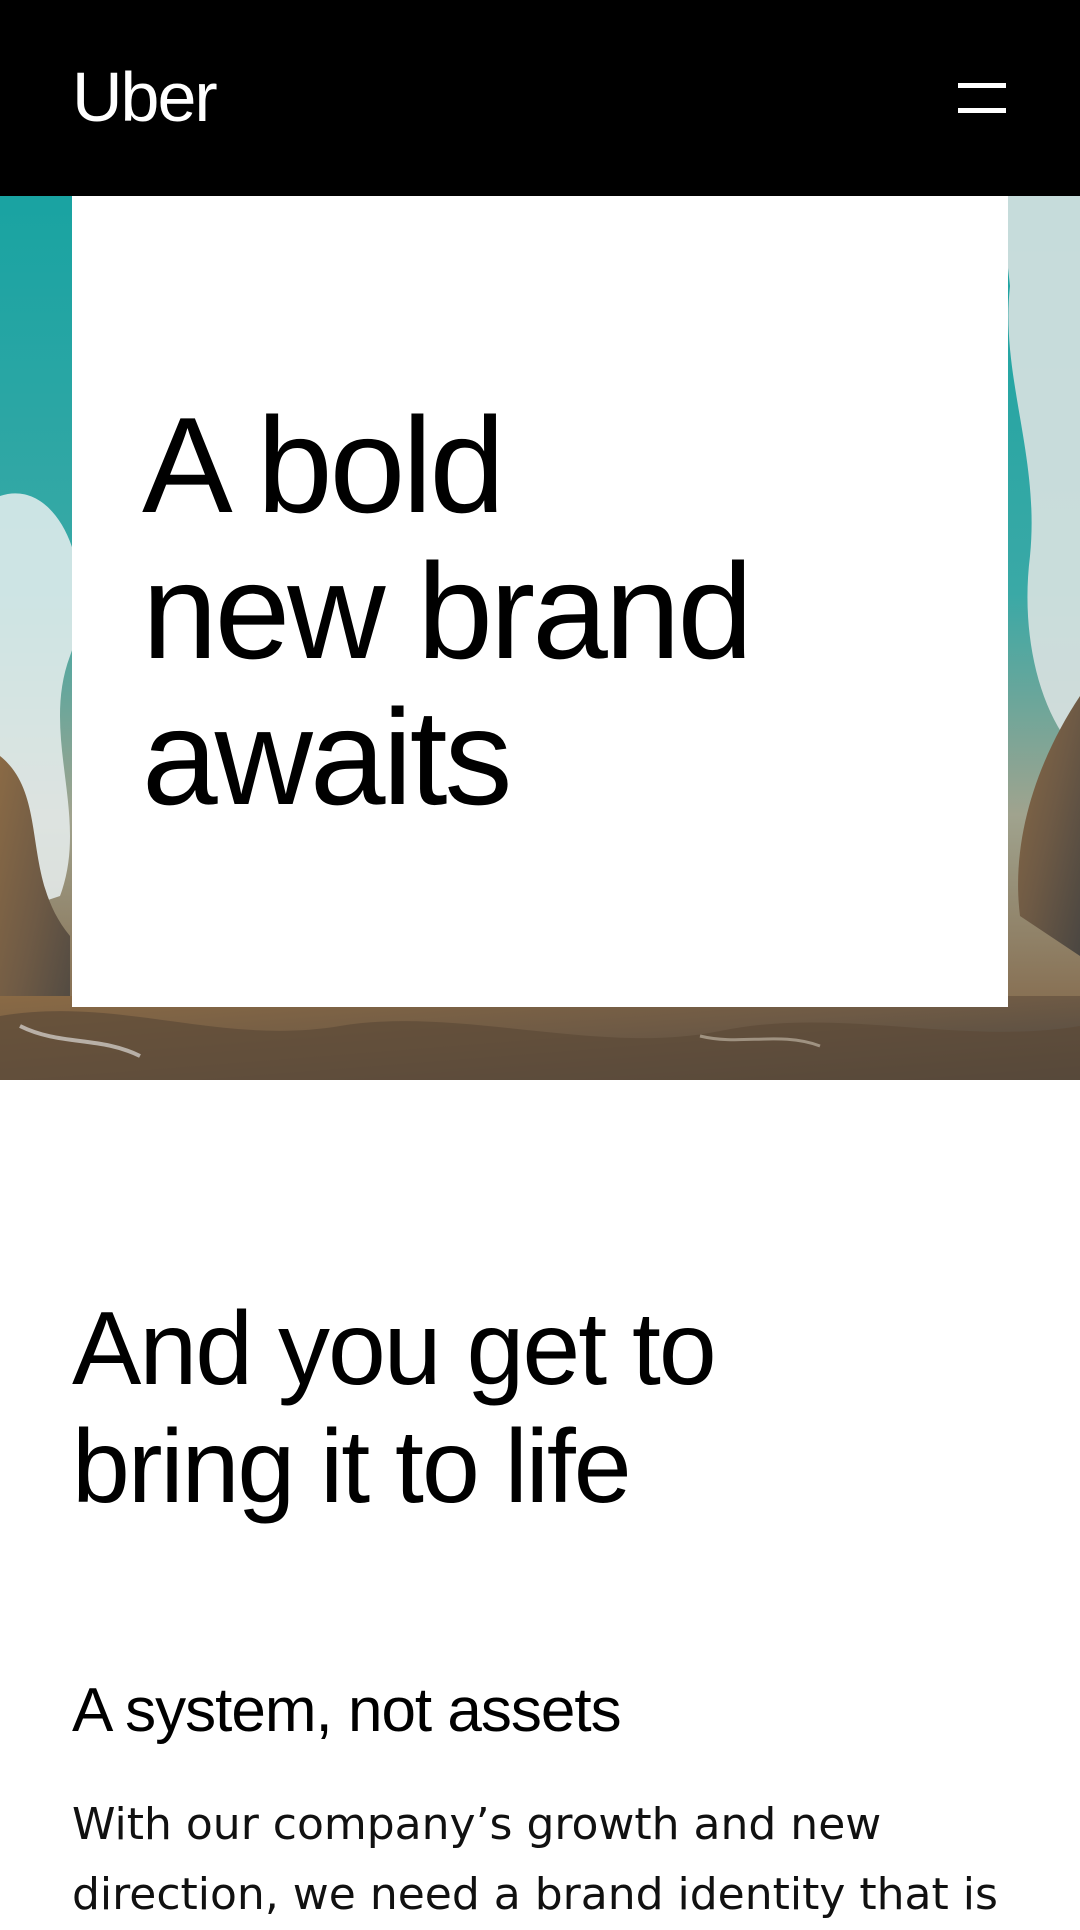 This screenshot has height=1930, width=1080. Describe the element at coordinates (347, 1710) in the screenshot. I see `section-subheading: A system, not assets` at that location.